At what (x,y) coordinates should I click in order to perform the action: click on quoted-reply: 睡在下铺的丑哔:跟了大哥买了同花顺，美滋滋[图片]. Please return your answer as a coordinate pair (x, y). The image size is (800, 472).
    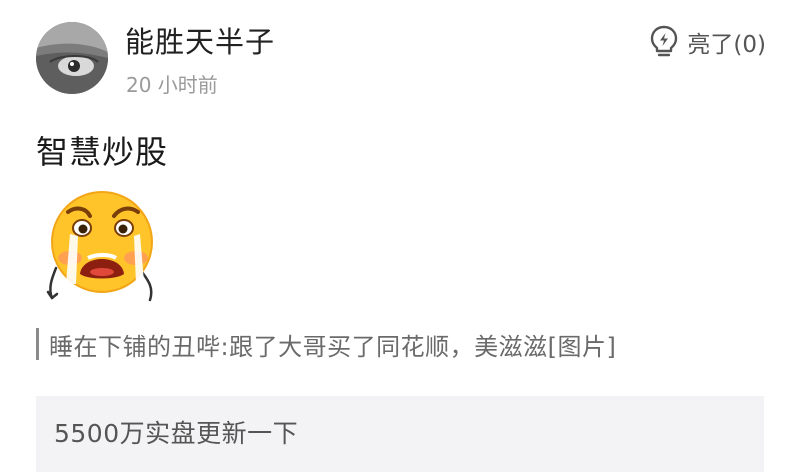
    Looking at the image, I should click on (406, 344).